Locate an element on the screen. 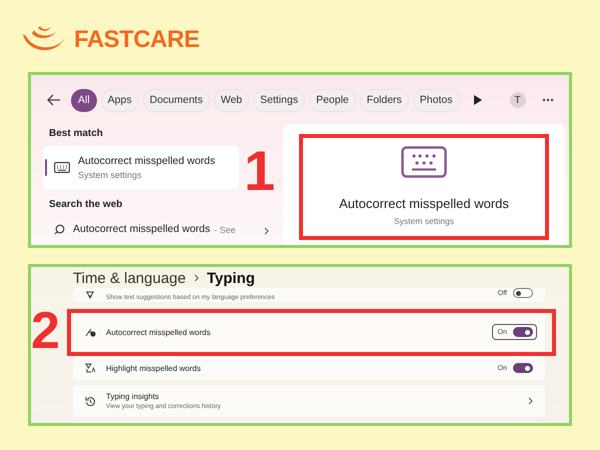 The height and width of the screenshot is (450, 600). setting-title: Typing insights is located at coordinates (133, 396).